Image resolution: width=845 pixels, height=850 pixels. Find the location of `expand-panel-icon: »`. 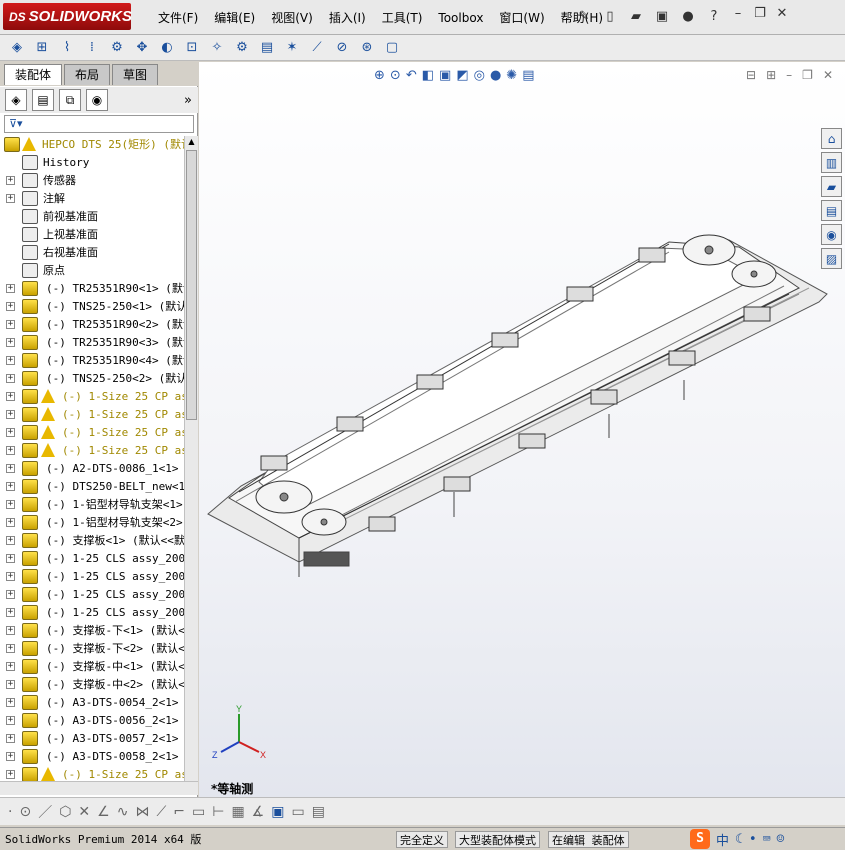

expand-panel-icon: » is located at coordinates (188, 100).